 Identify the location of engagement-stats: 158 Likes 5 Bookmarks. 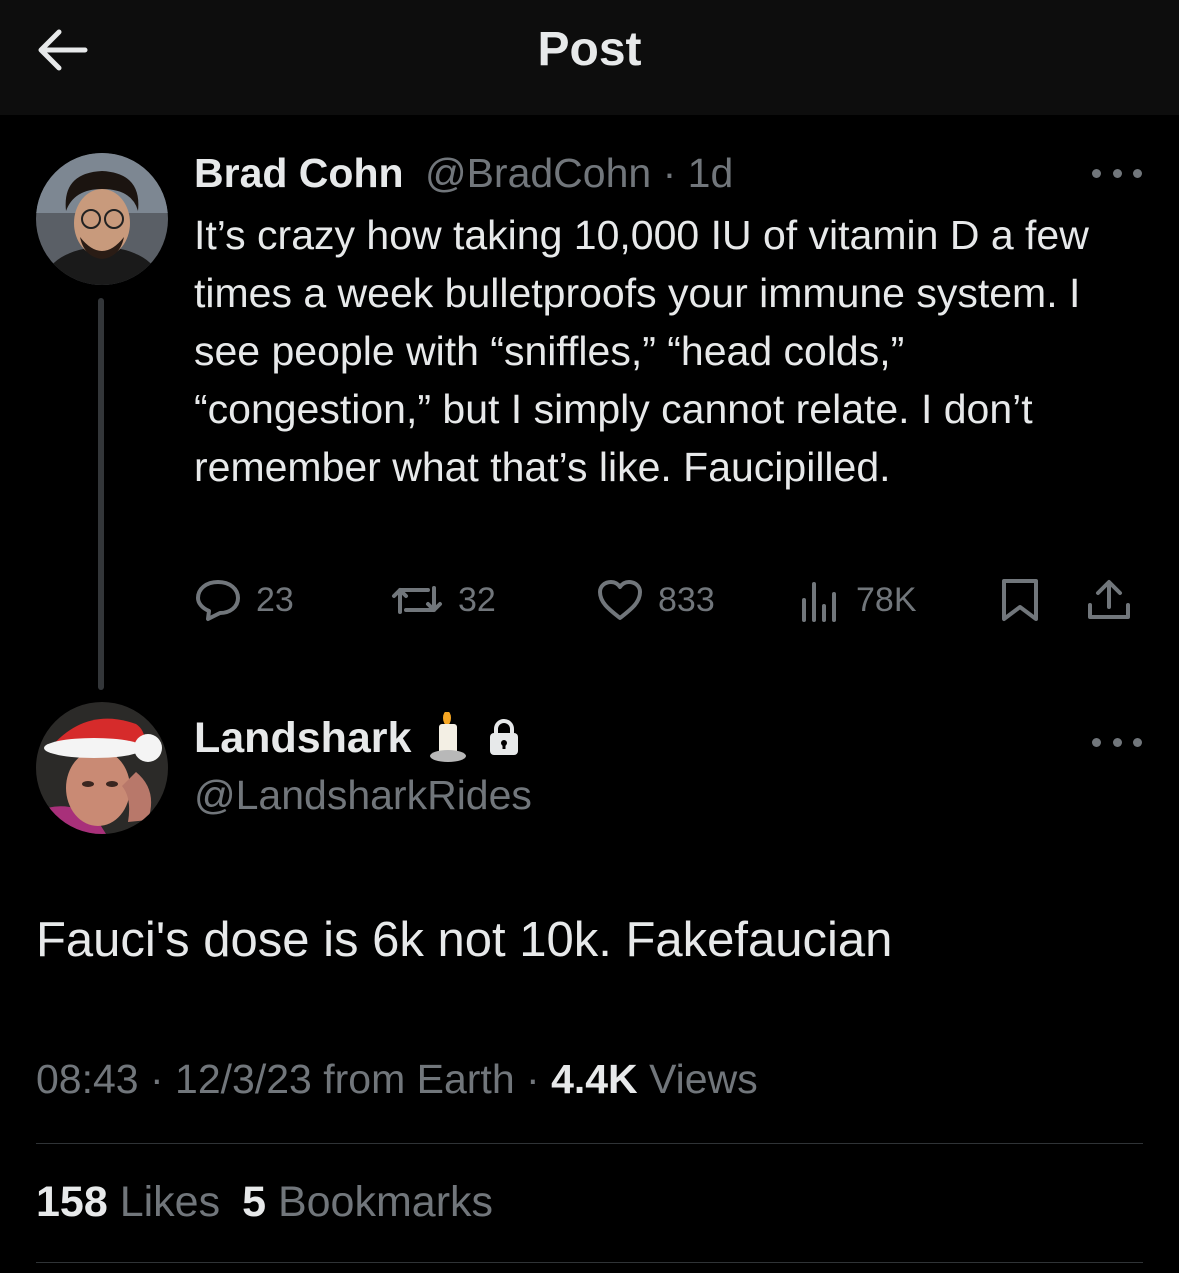
(275, 1202).